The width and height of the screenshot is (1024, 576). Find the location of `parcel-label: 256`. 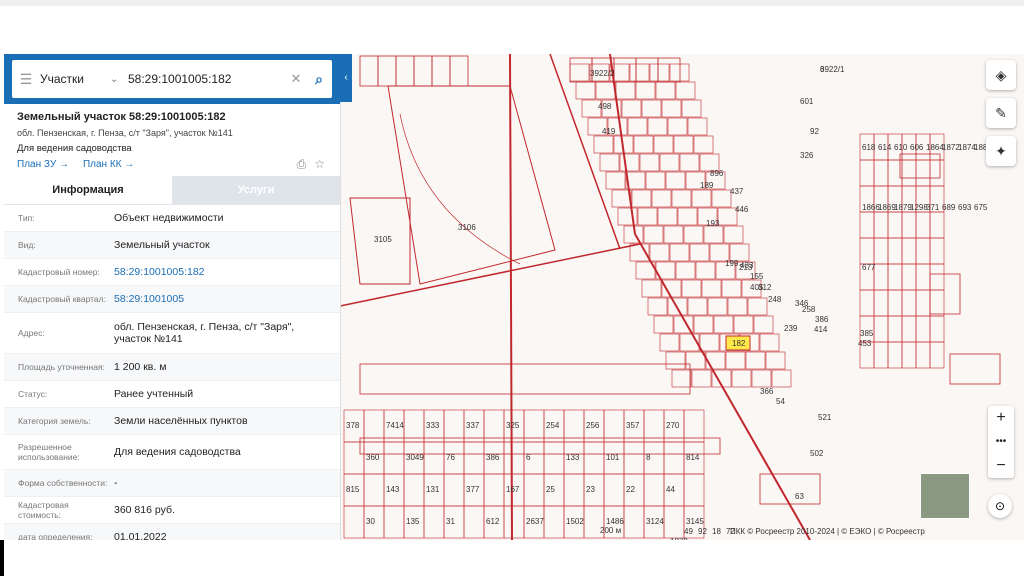

parcel-label: 256 is located at coordinates (593, 425).